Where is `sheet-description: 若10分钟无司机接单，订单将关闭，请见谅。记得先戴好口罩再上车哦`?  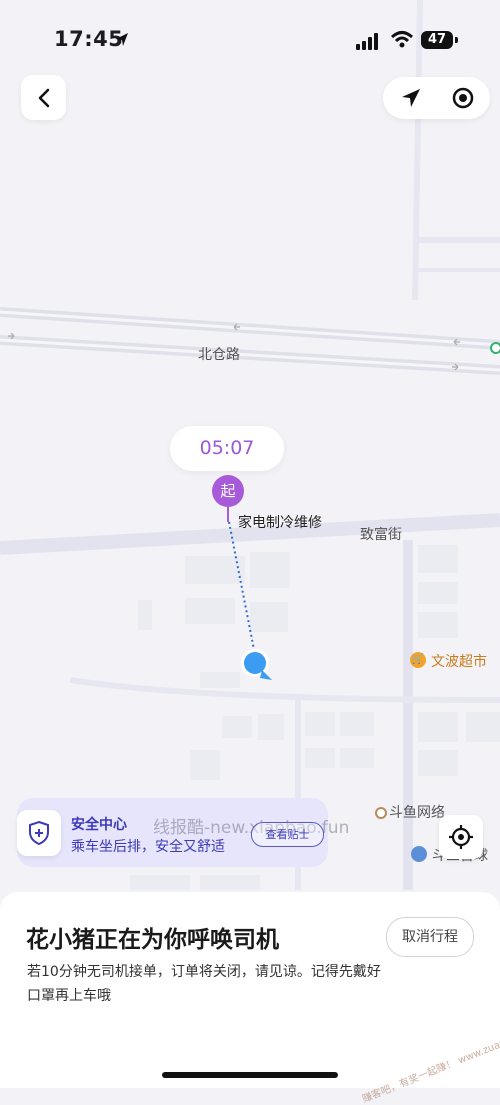
sheet-description: 若10分钟无司机接单，订单将关闭，请见谅。记得先戴好口罩再上车哦 is located at coordinates (204, 984).